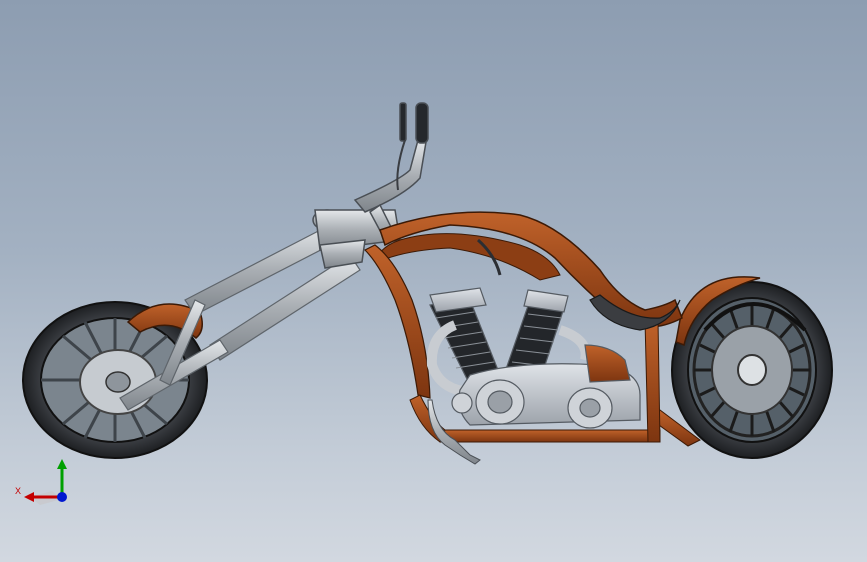 Image resolution: width=867 pixels, height=562 pixels. Describe the element at coordinates (18, 491) in the screenshot. I see `x-axis-label: X` at that location.